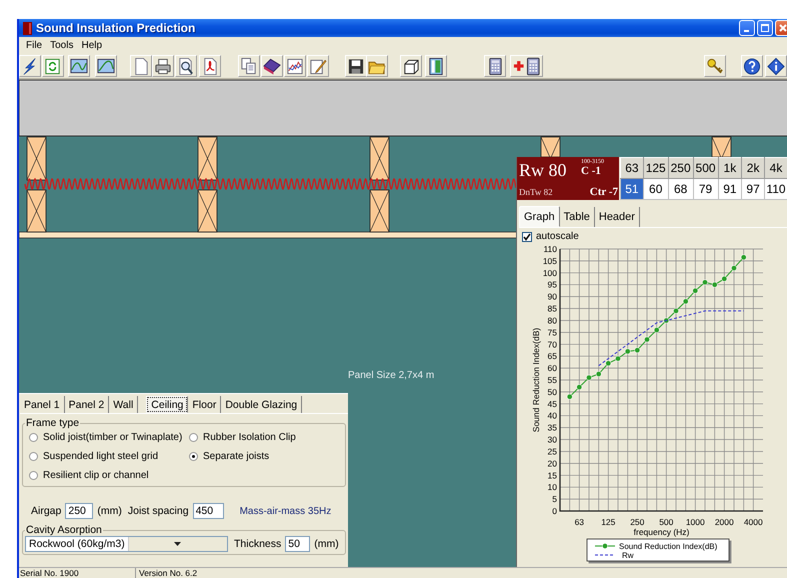 This screenshot has width=787, height=578. Describe the element at coordinates (249, 437) in the screenshot. I see `option-label: Rubber Isolation Clip` at that location.